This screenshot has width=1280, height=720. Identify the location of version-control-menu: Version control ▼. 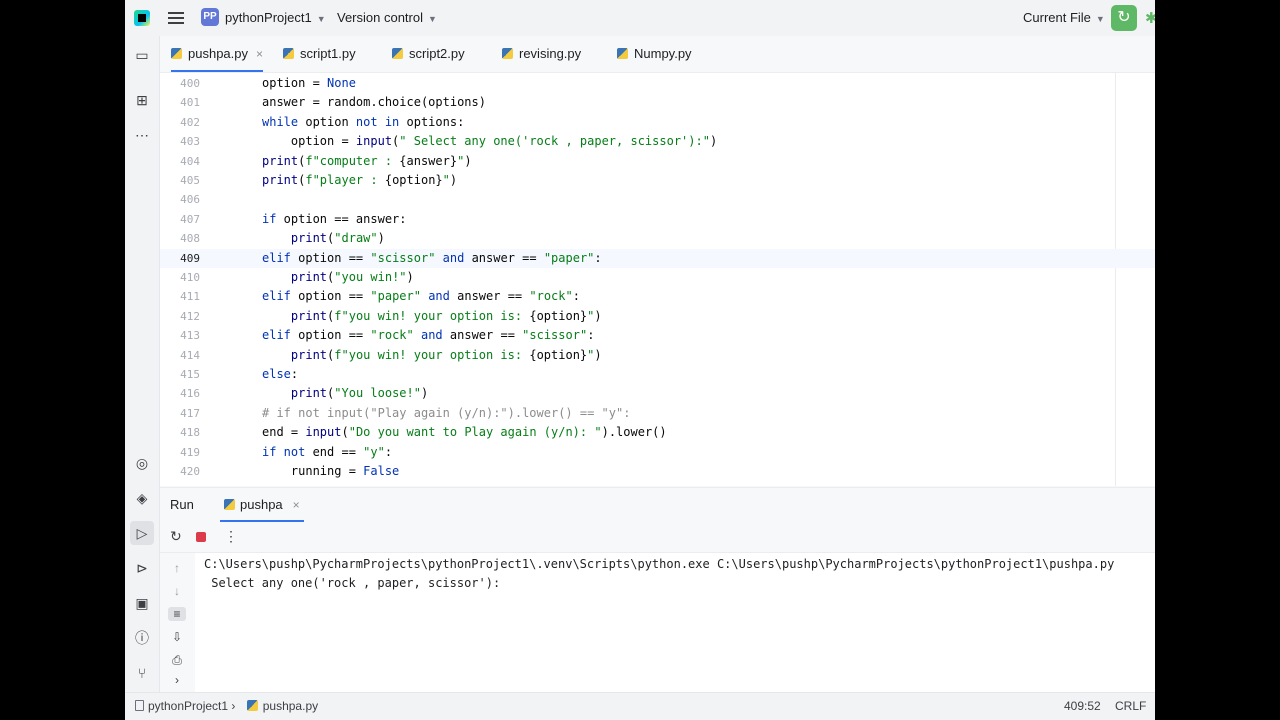
(387, 17).